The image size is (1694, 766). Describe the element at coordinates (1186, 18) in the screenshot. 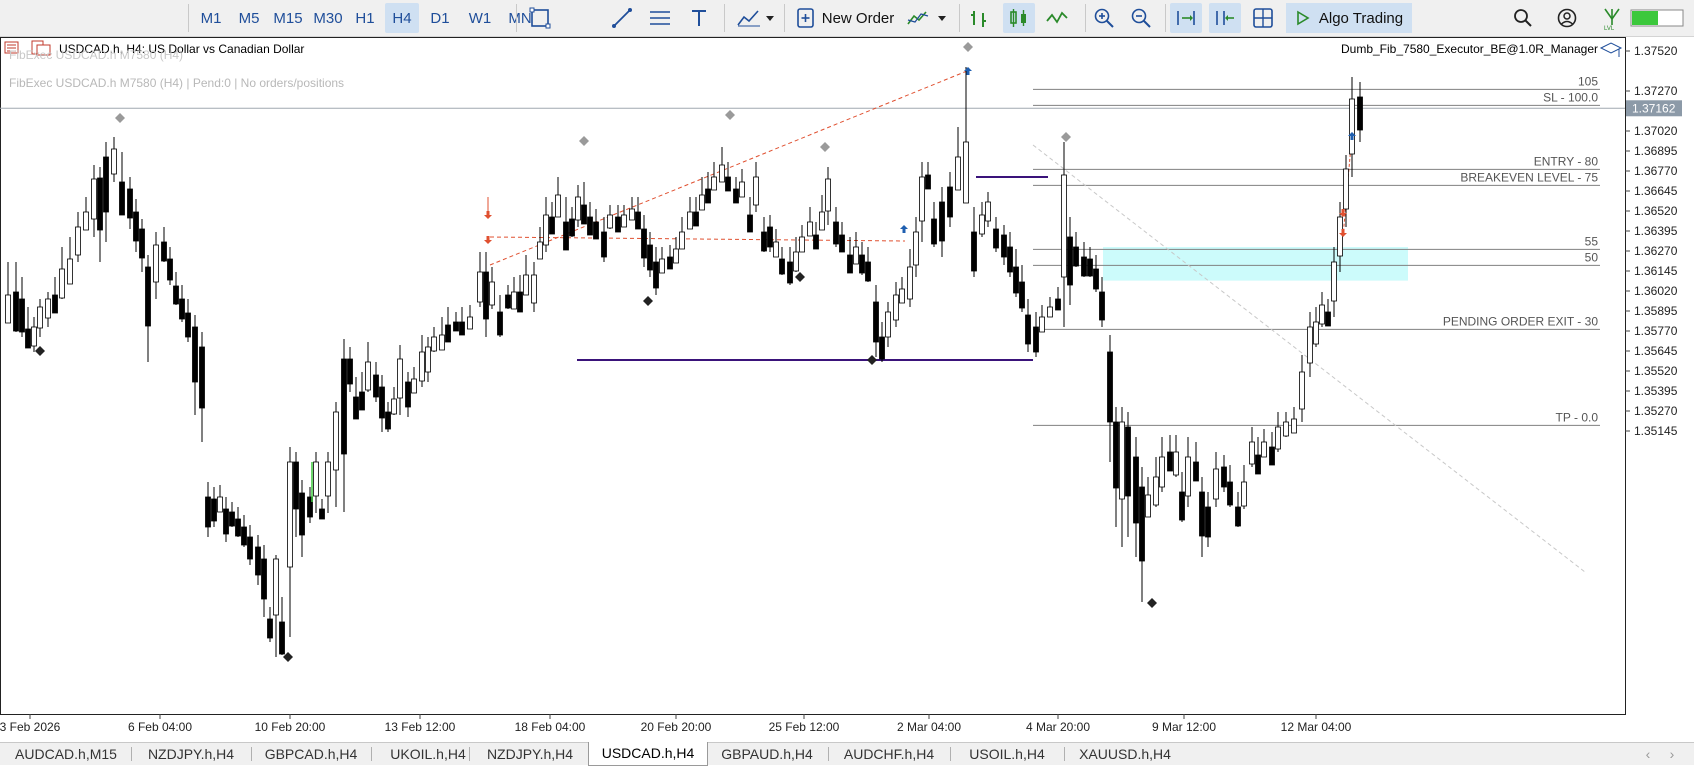

I see `autoscroll-icon` at that location.